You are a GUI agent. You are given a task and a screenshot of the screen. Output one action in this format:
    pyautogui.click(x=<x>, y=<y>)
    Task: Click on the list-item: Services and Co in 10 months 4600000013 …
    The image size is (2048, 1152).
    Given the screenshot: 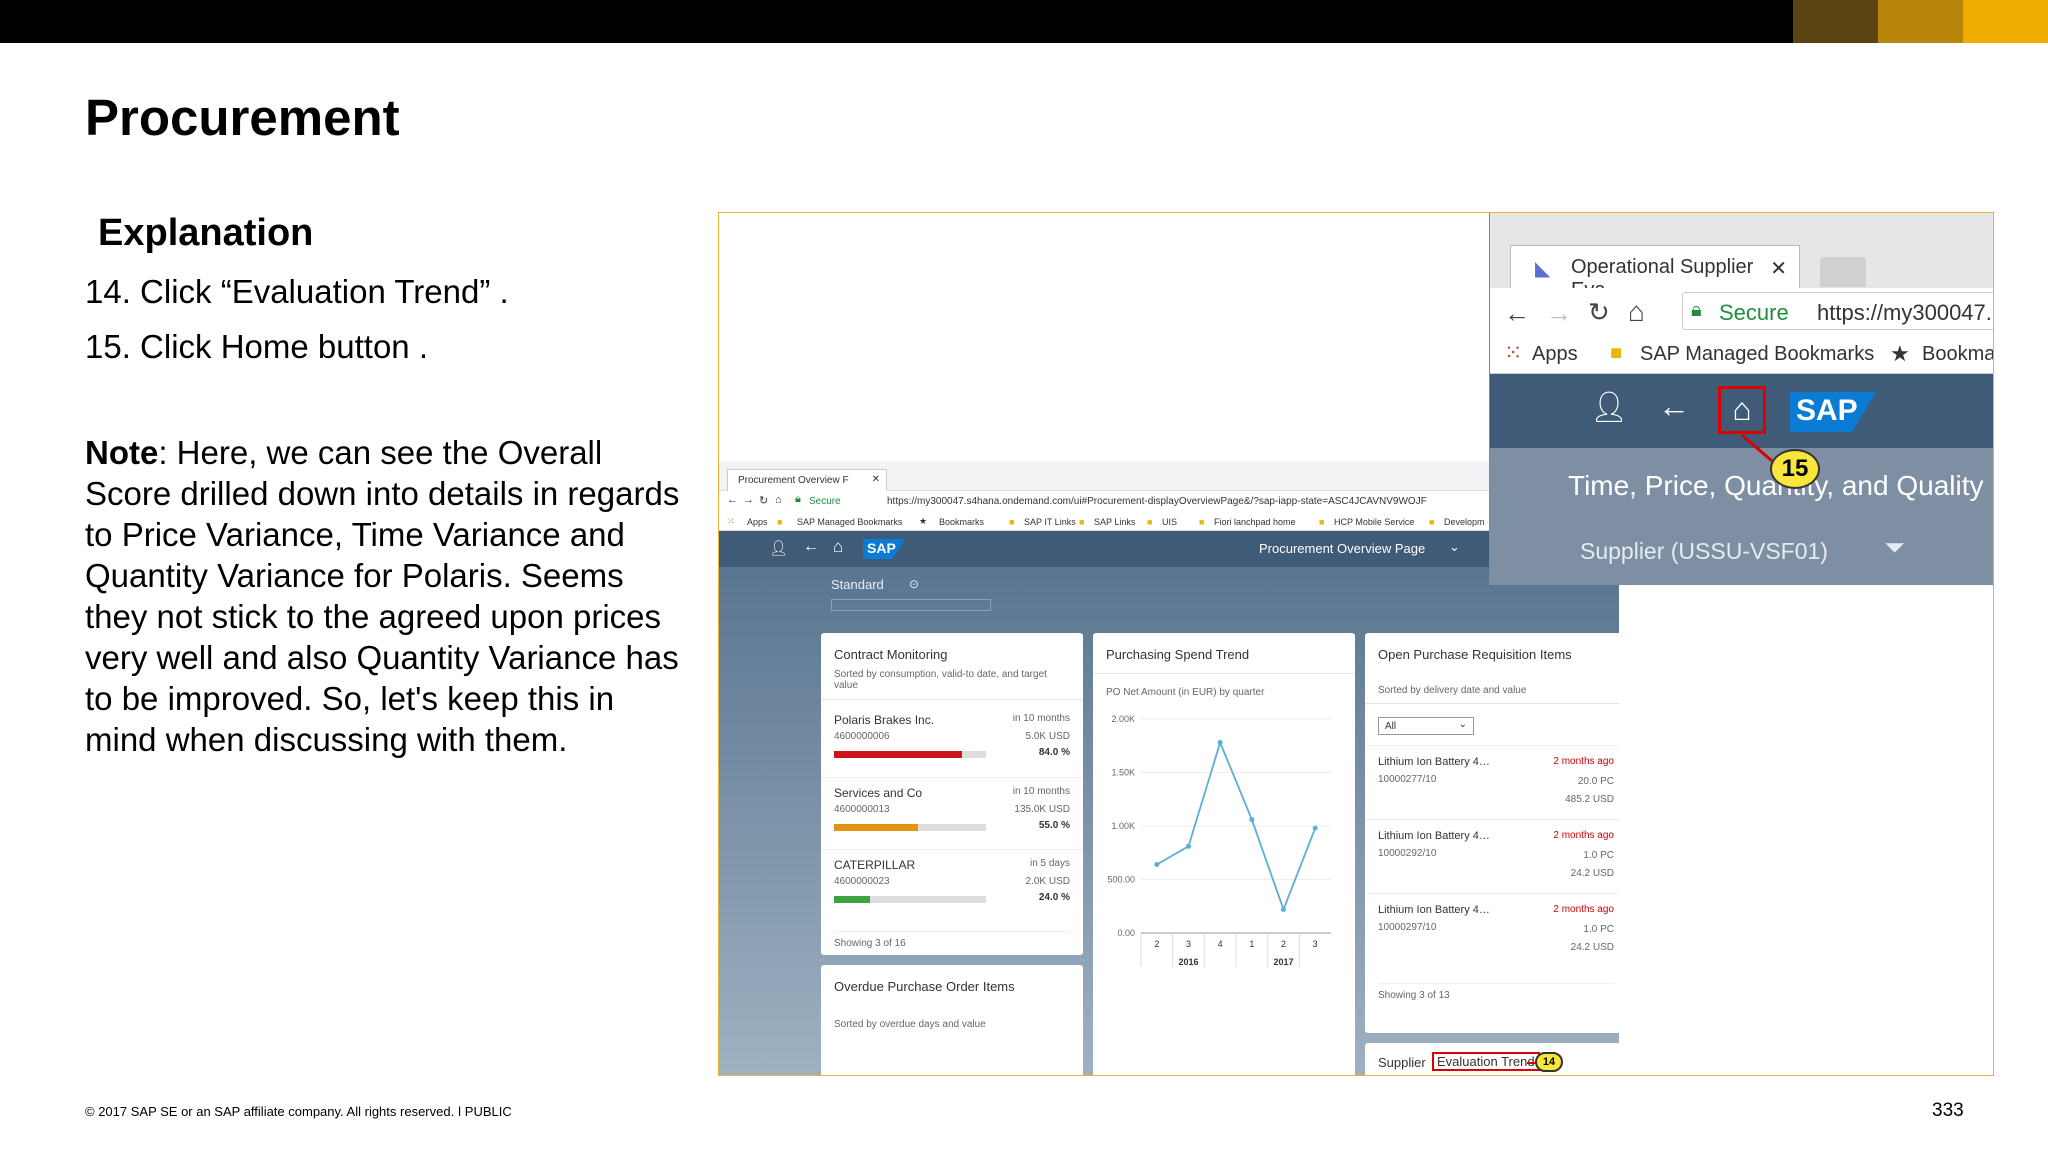 What is the action you would take?
    pyautogui.click(x=952, y=812)
    